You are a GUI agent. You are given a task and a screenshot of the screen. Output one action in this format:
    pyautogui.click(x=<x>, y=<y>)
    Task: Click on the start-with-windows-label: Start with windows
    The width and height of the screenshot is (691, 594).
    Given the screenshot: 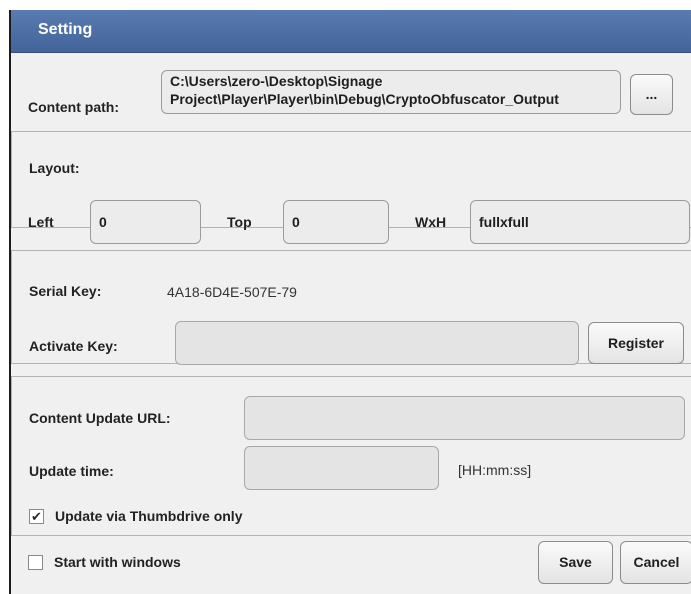 What is the action you would take?
    pyautogui.click(x=117, y=562)
    